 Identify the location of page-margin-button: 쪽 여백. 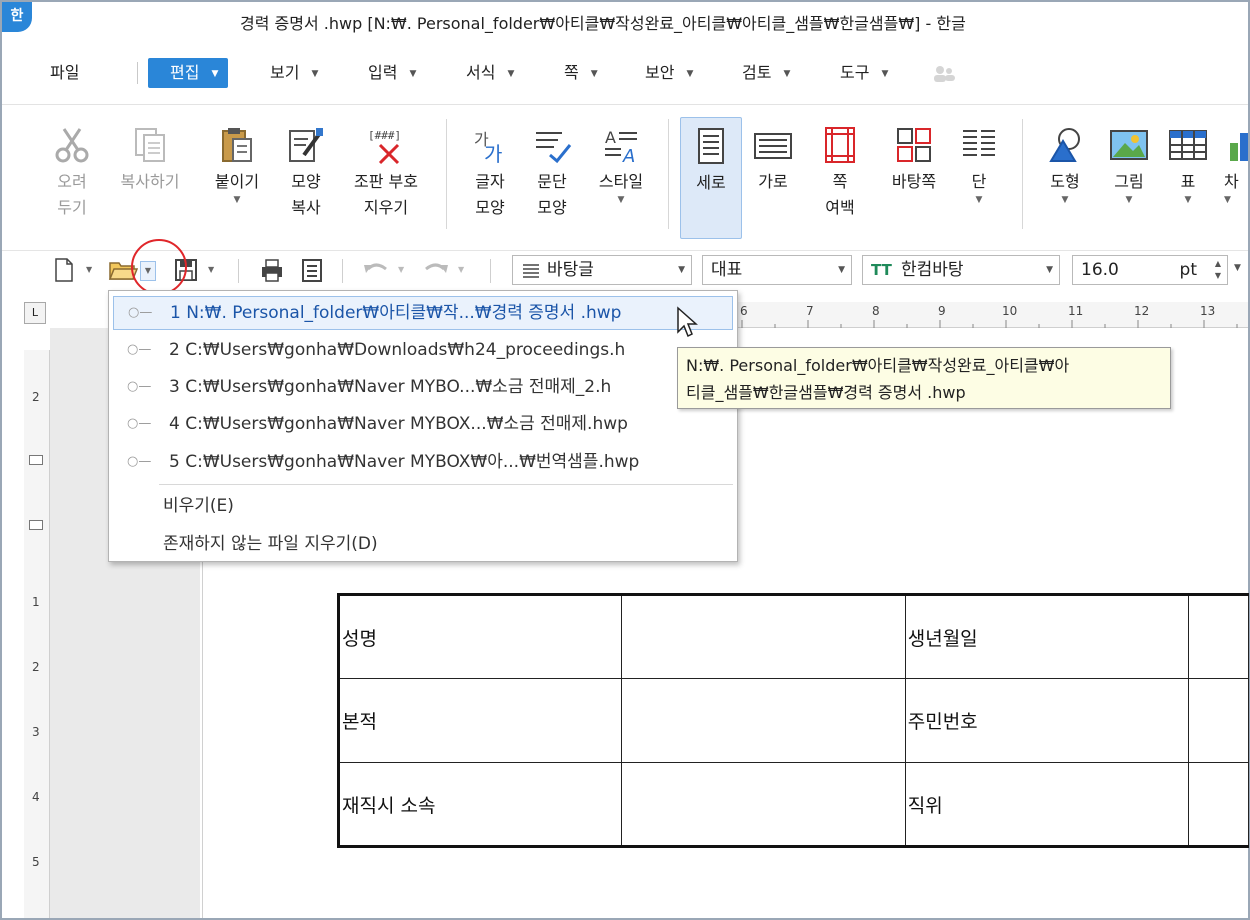
(840, 178).